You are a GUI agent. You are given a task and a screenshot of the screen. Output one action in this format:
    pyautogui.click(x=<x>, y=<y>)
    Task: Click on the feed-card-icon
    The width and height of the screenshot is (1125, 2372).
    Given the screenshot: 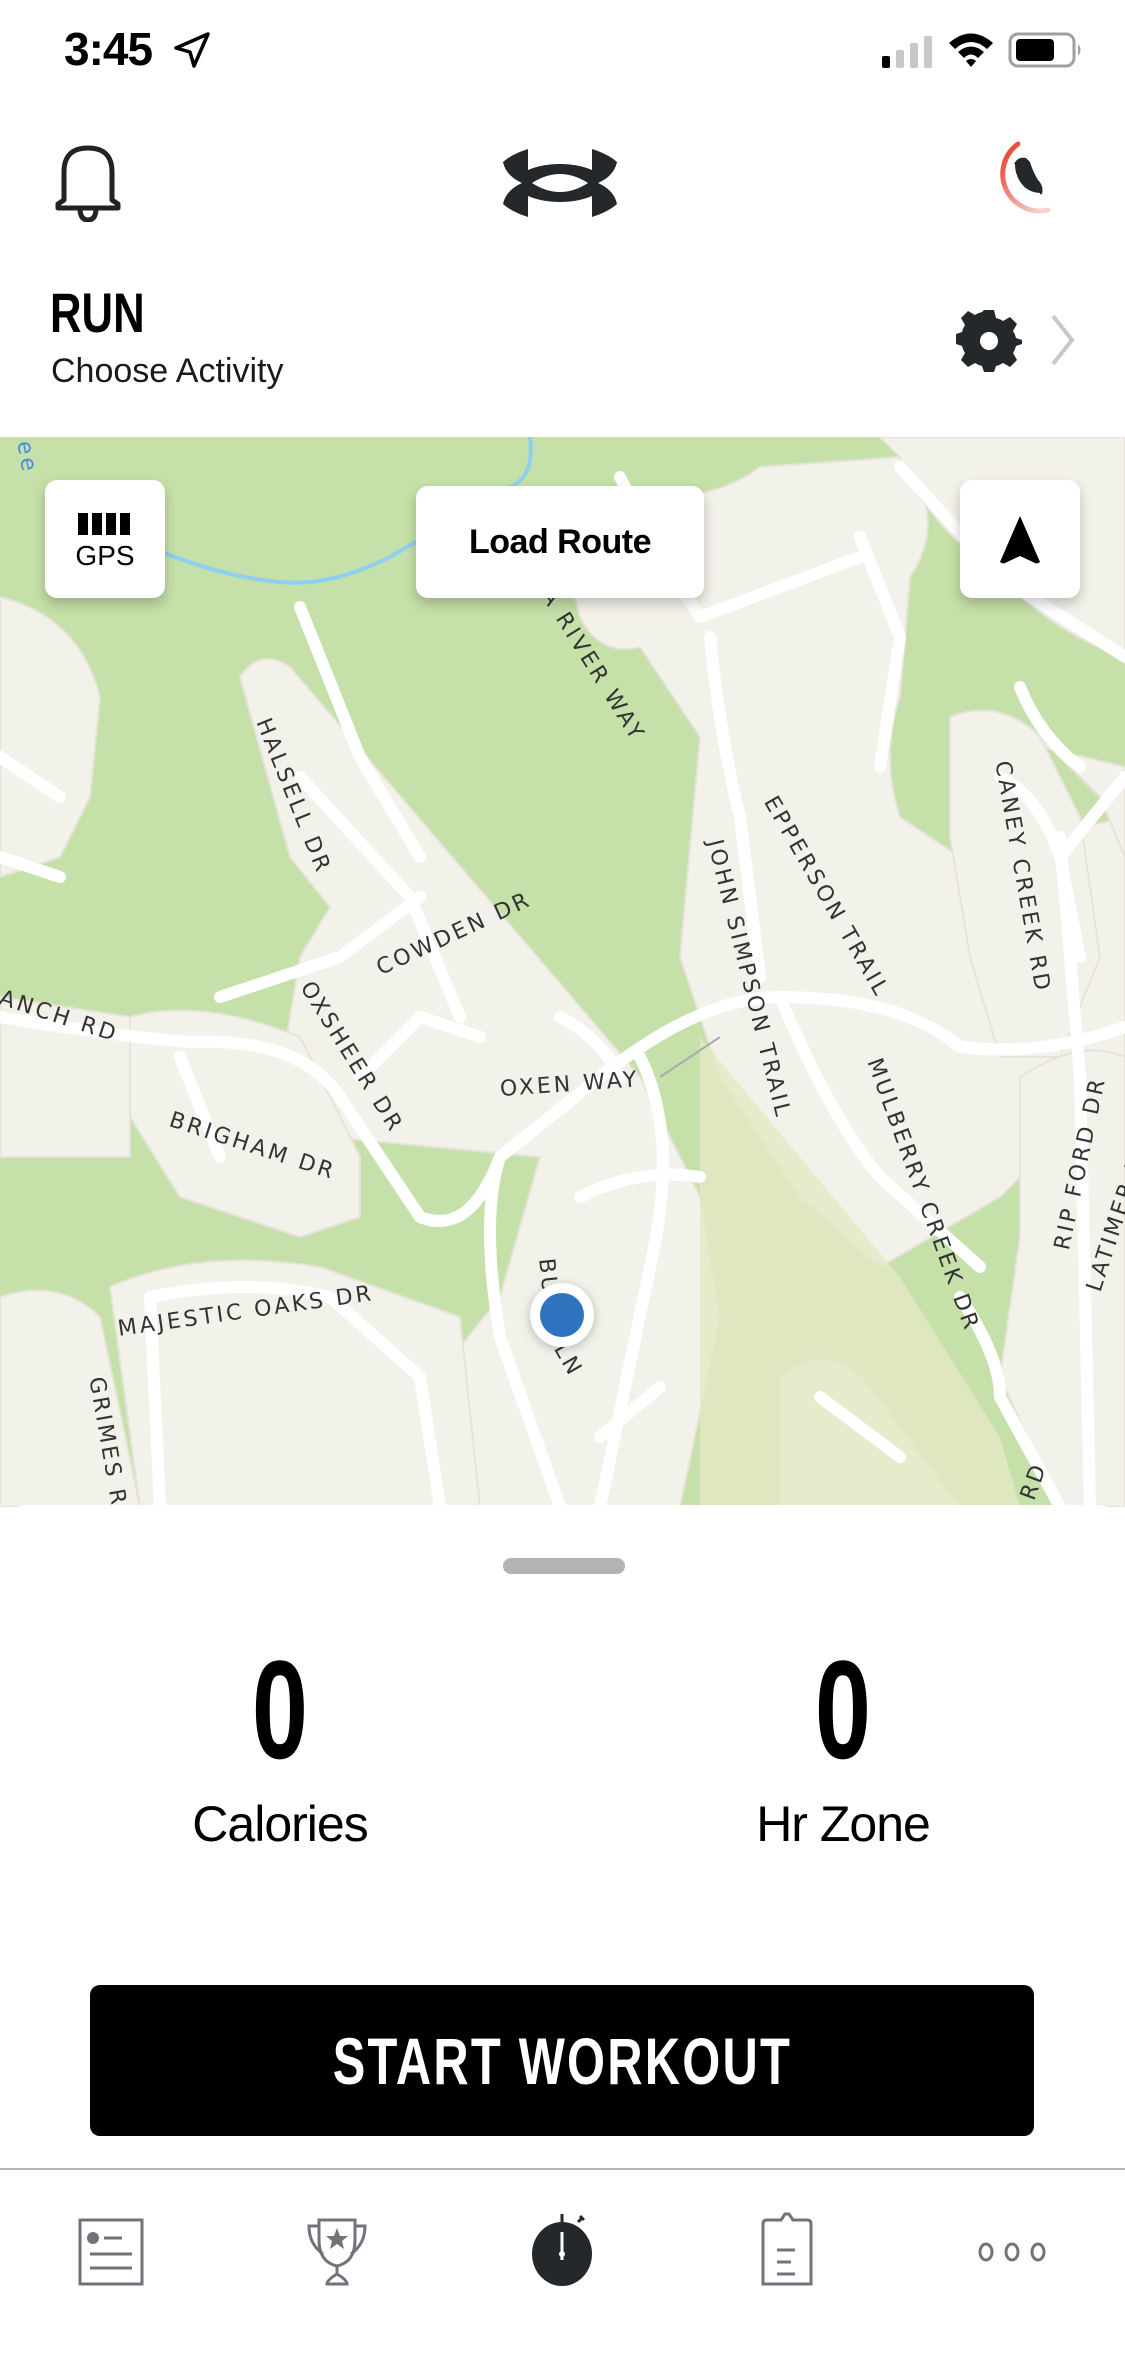 What is the action you would take?
    pyautogui.click(x=111, y=2252)
    